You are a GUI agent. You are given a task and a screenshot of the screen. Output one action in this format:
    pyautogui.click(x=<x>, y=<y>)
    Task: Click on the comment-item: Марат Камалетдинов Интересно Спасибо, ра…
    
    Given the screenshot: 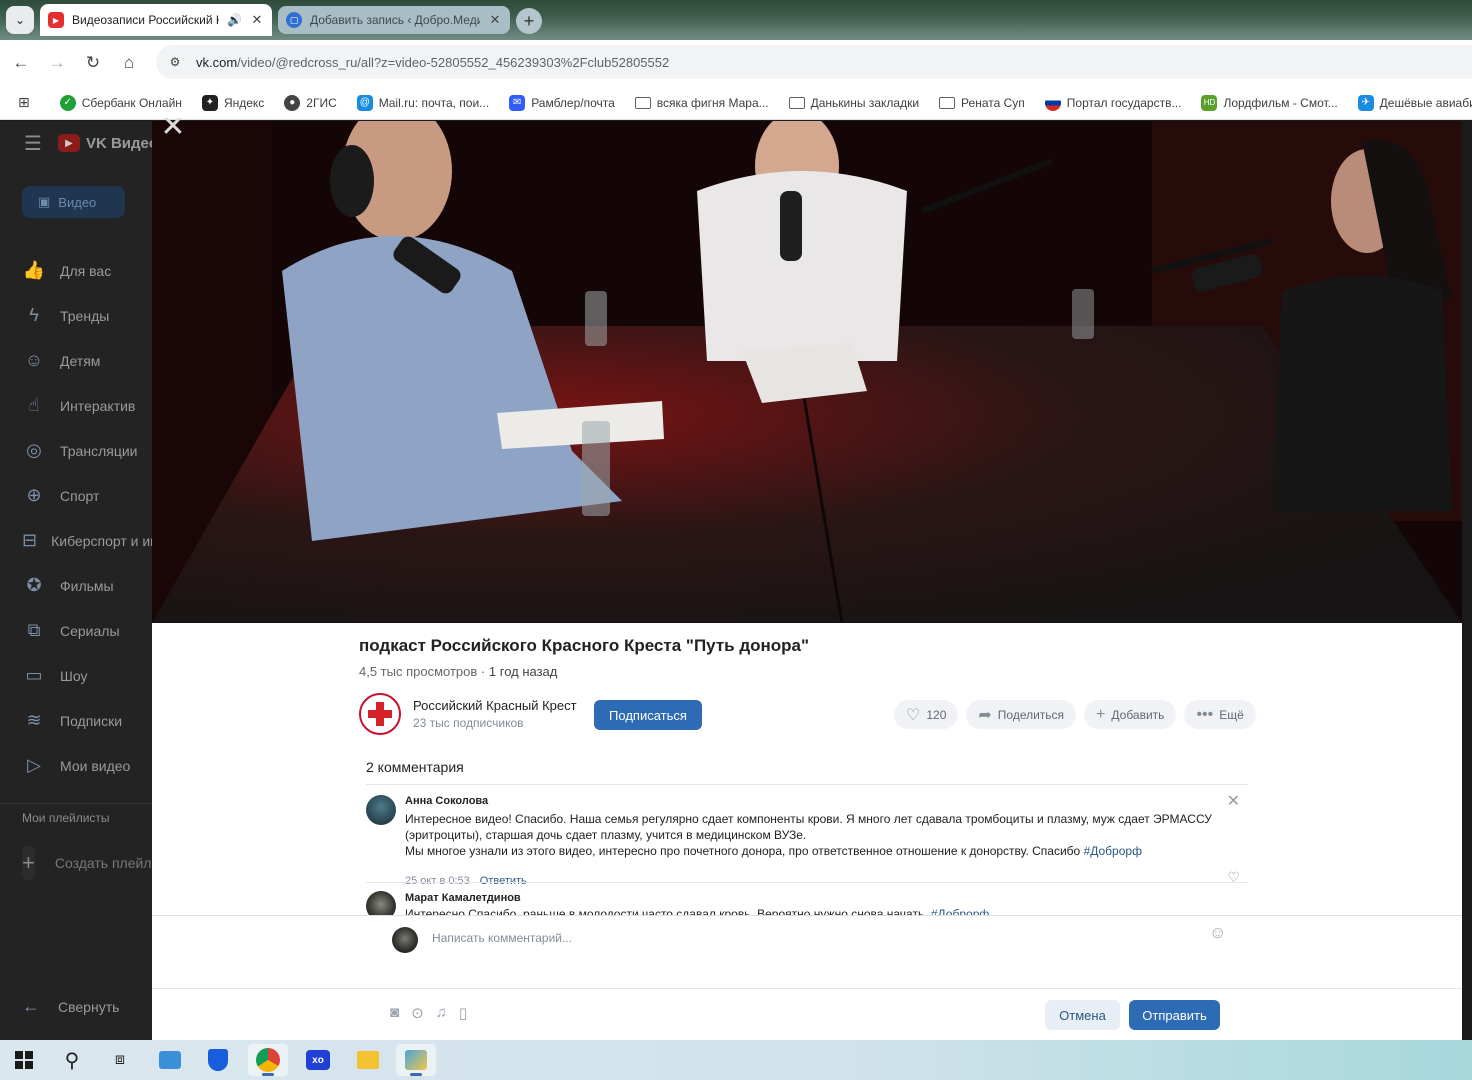 What is the action you would take?
    pyautogui.click(x=807, y=903)
    